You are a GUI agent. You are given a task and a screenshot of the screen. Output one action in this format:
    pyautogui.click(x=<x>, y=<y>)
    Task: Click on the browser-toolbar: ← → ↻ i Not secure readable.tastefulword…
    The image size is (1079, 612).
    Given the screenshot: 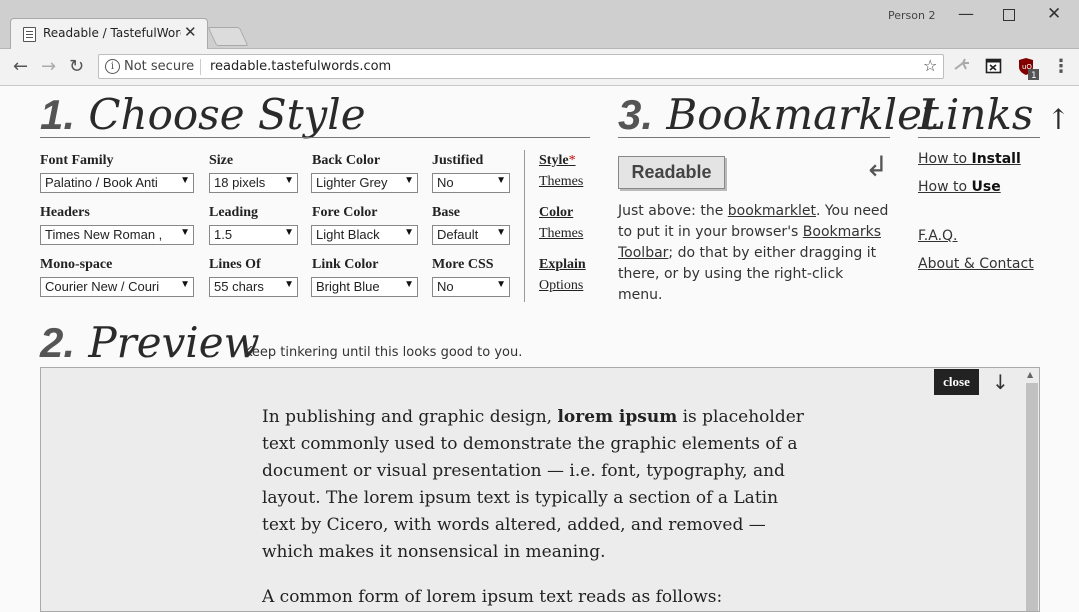 What is the action you would take?
    pyautogui.click(x=539, y=67)
    